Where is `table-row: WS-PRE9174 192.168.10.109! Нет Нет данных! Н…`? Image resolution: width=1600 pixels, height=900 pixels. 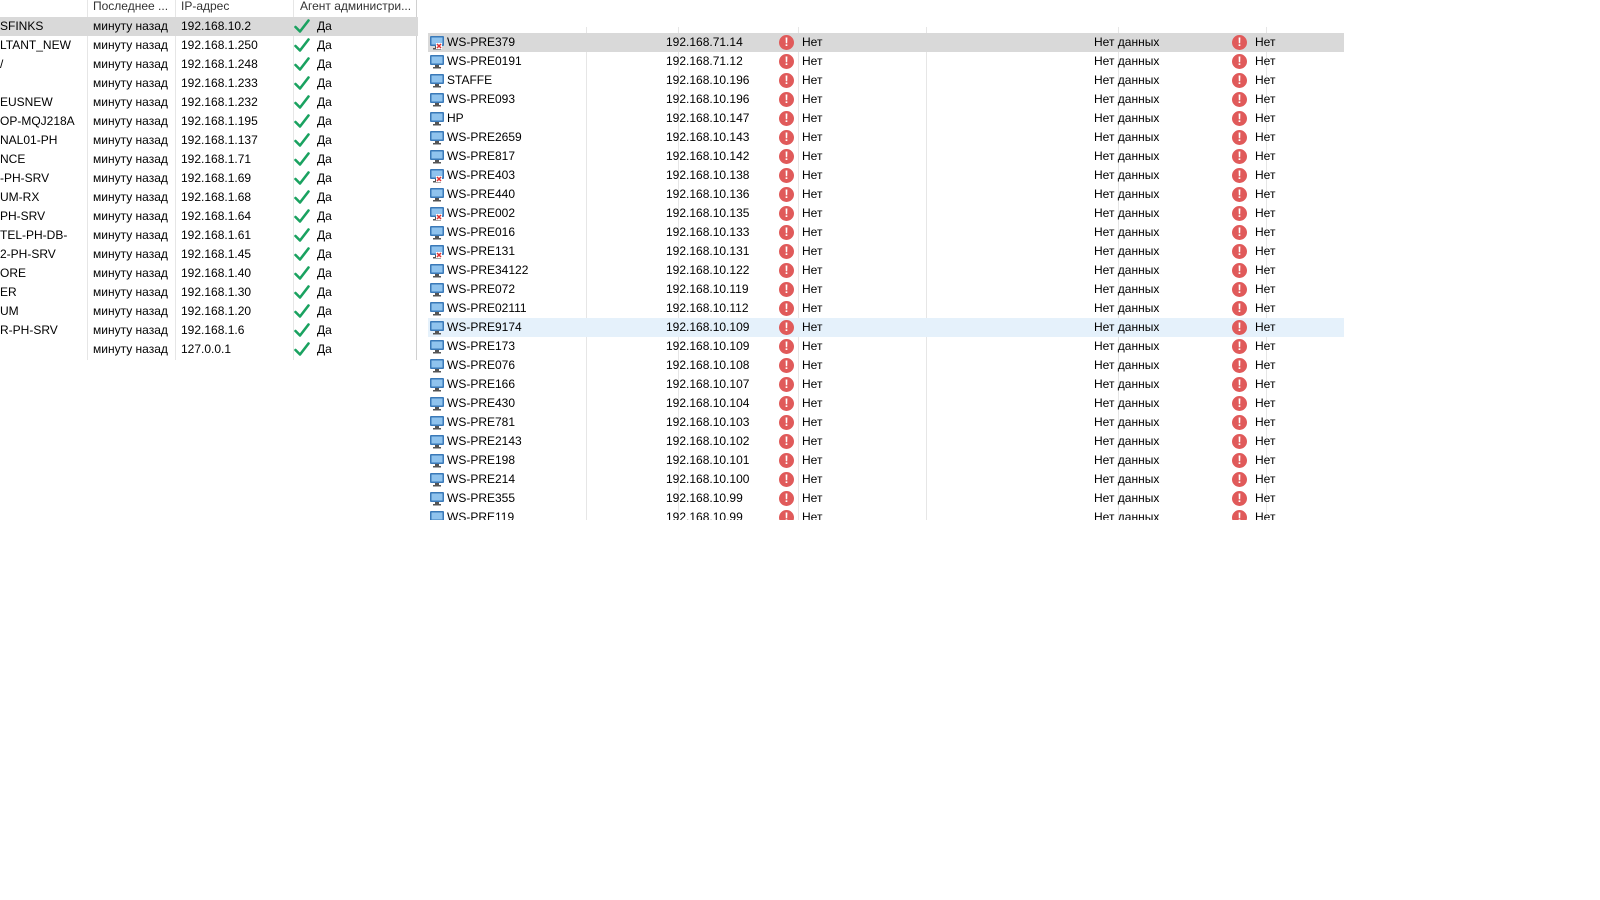
table-row: WS-PRE9174 192.168.10.109! Нет Нет данных! Н… is located at coordinates (886, 327).